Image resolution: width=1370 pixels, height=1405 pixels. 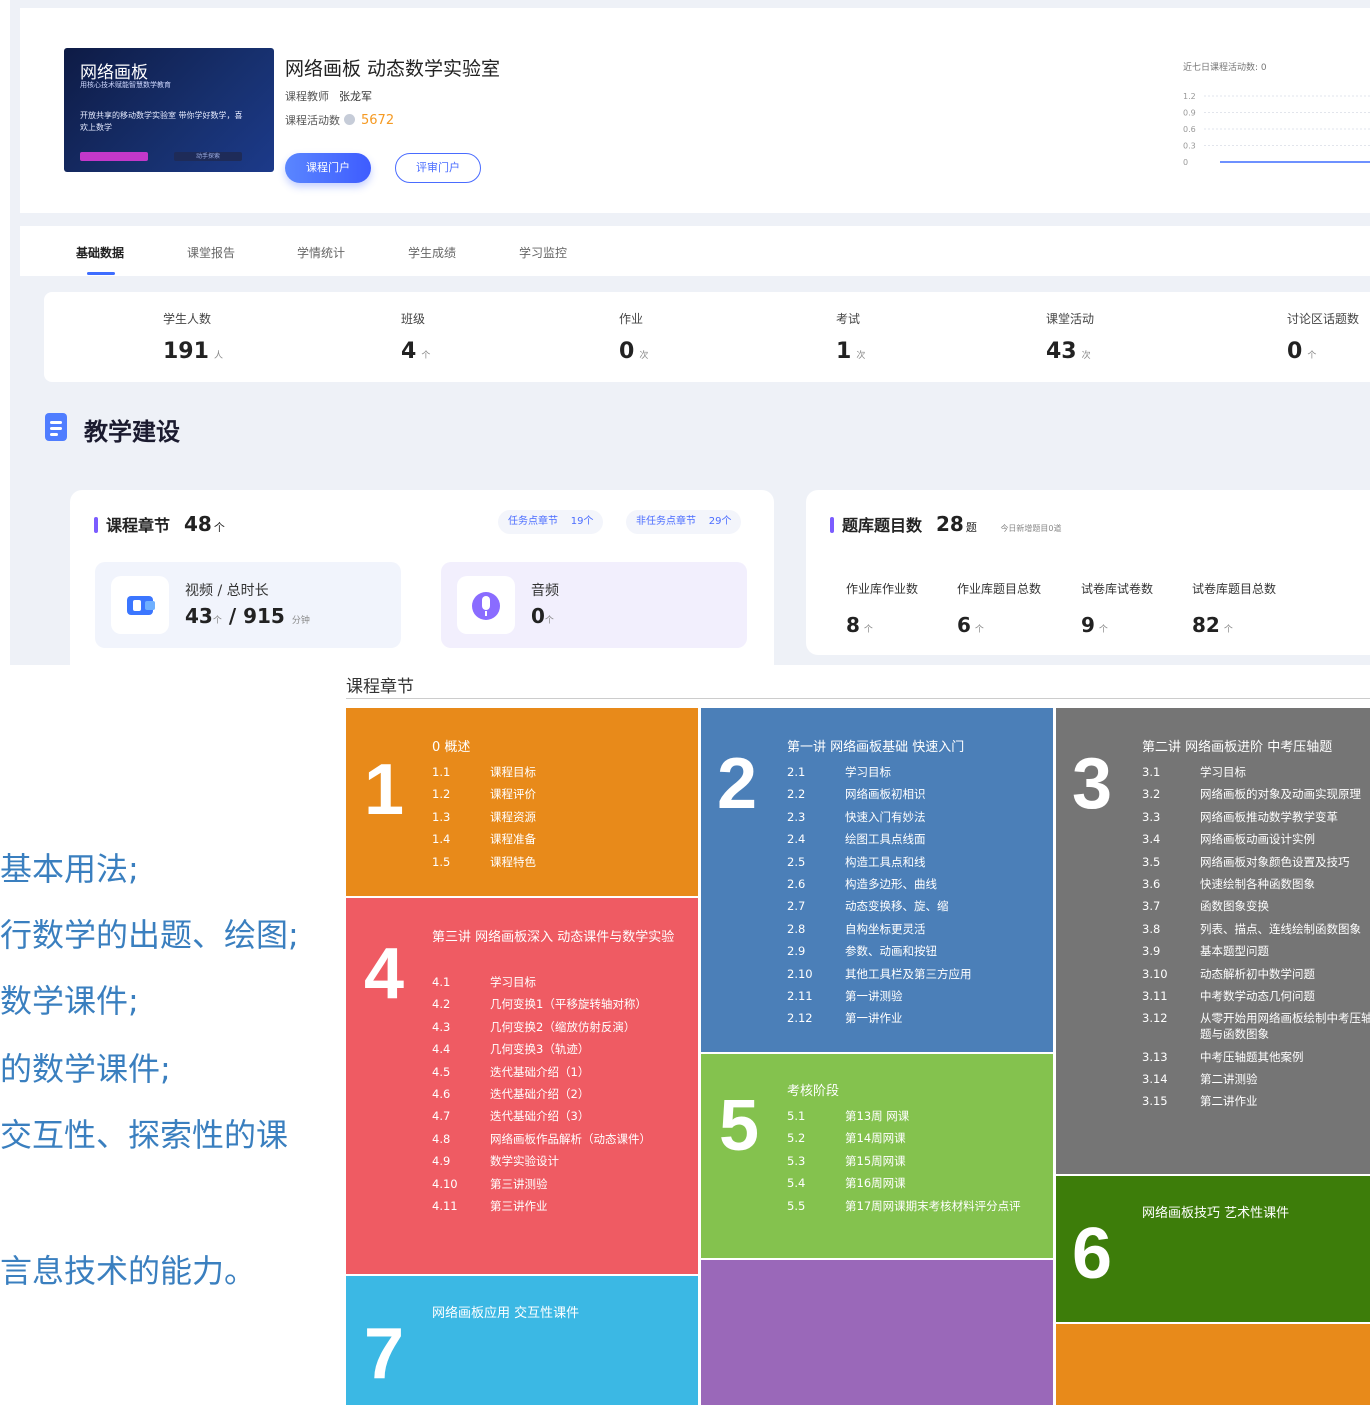 I want to click on qb-stat-paper-questions: 试卷库题目总数 82 个, so click(x=1234, y=608).